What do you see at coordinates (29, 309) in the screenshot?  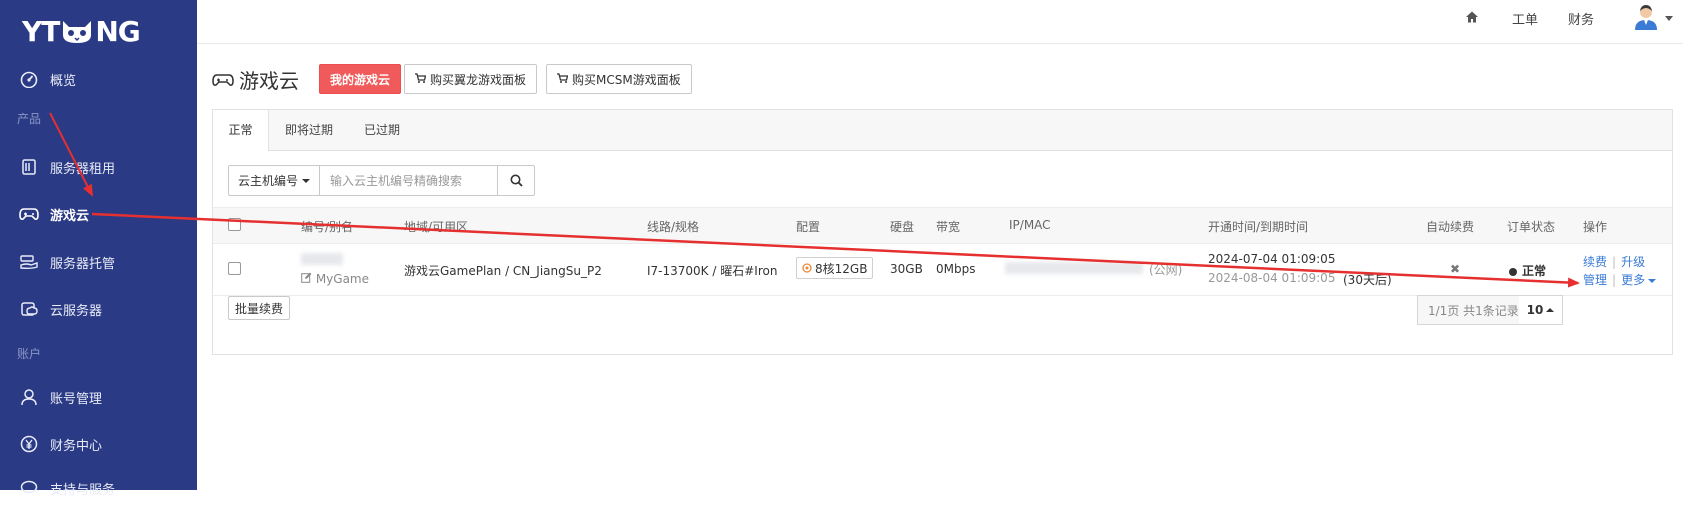 I see `cloud-icon` at bounding box center [29, 309].